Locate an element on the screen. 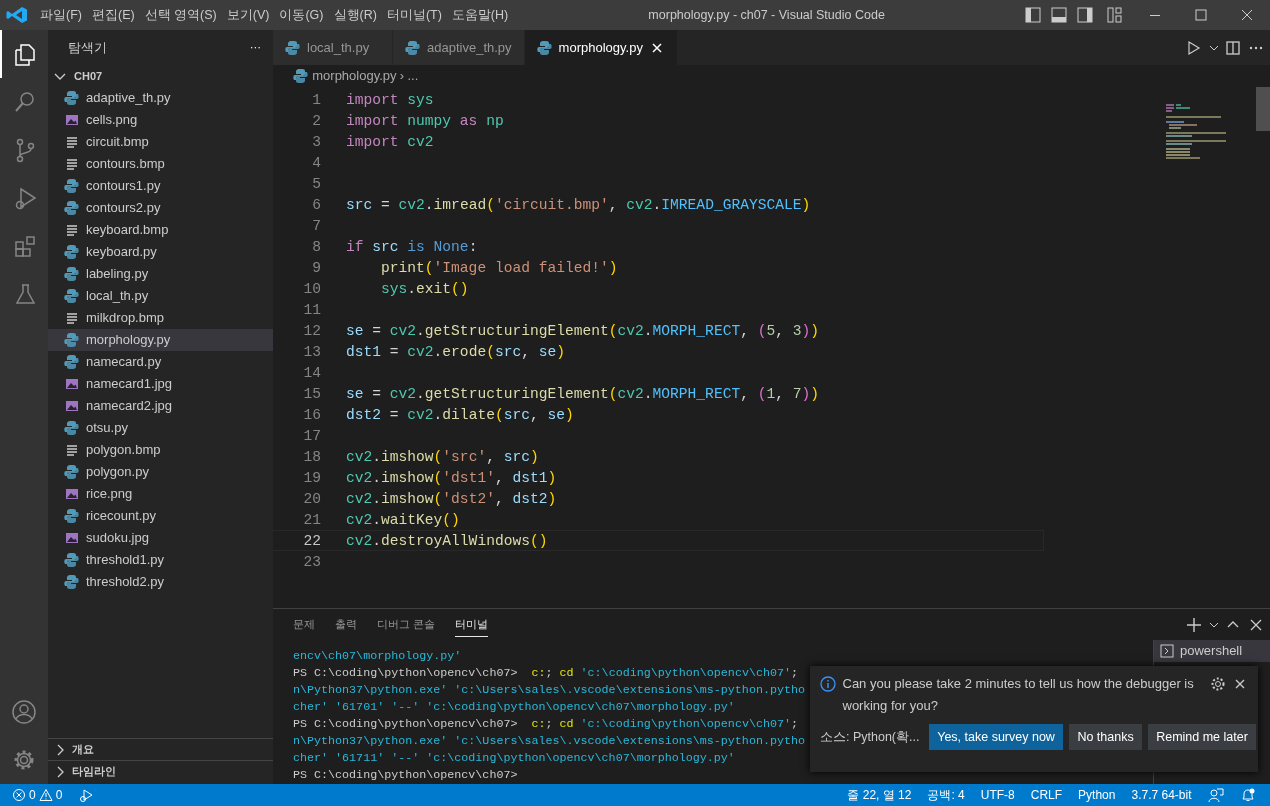 The height and width of the screenshot is (806, 1270). menu-item: 보기(V) is located at coordinates (248, 15).